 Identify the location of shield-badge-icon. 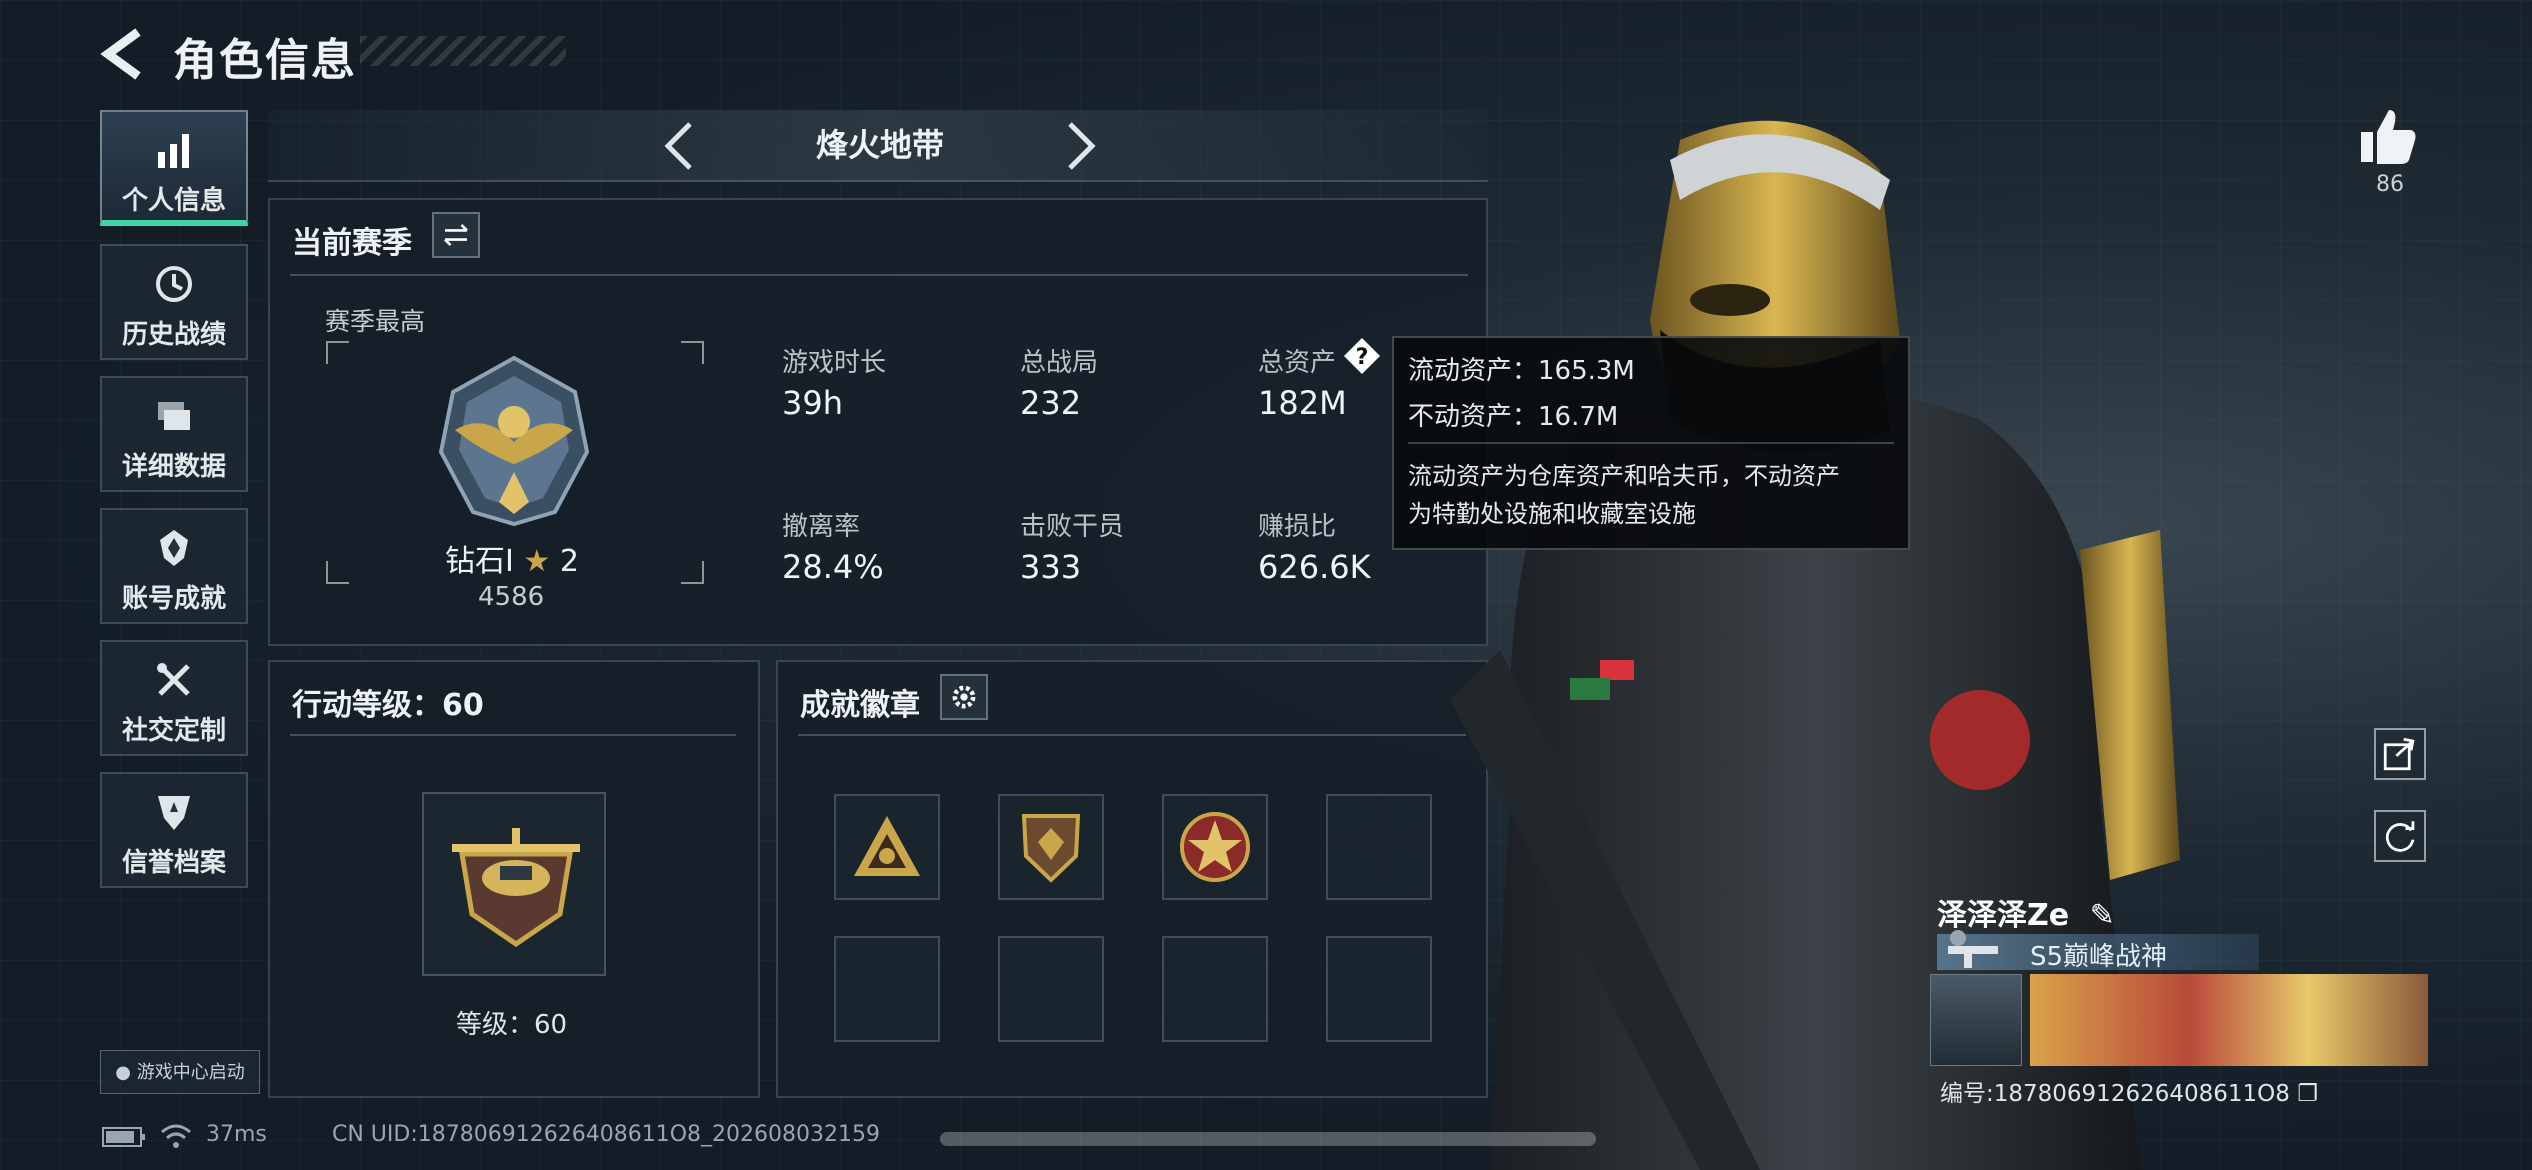
(1051, 848).